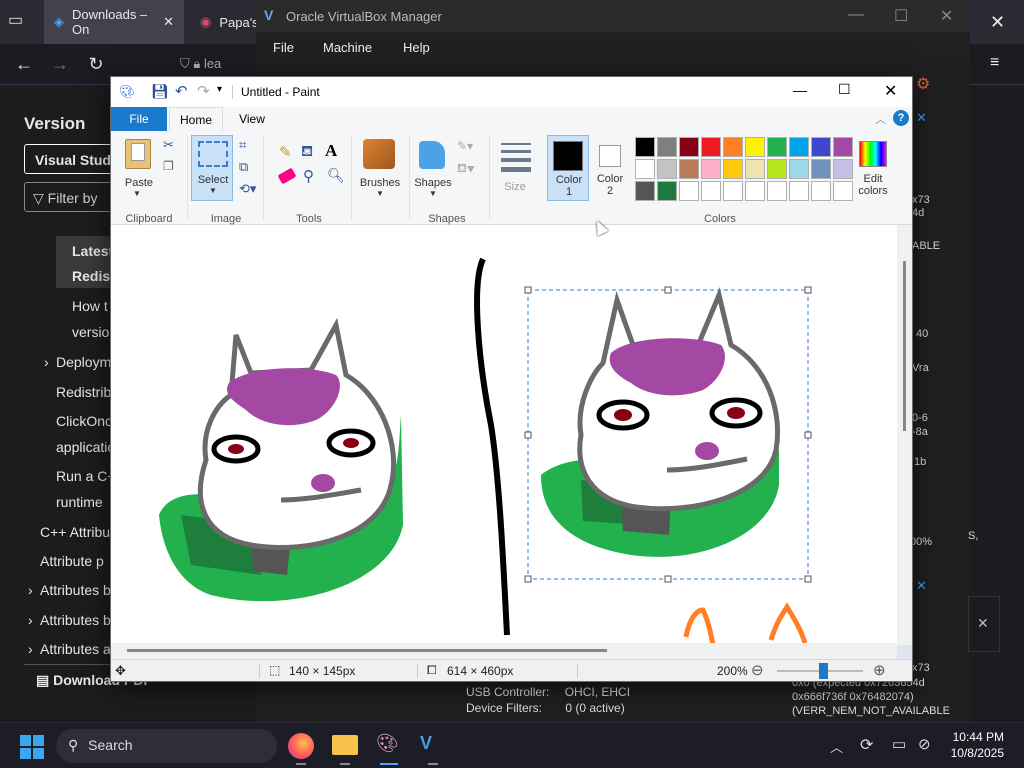  Describe the element at coordinates (166, 746) in the screenshot. I see `taskbar-search: ⚲ Search` at that location.